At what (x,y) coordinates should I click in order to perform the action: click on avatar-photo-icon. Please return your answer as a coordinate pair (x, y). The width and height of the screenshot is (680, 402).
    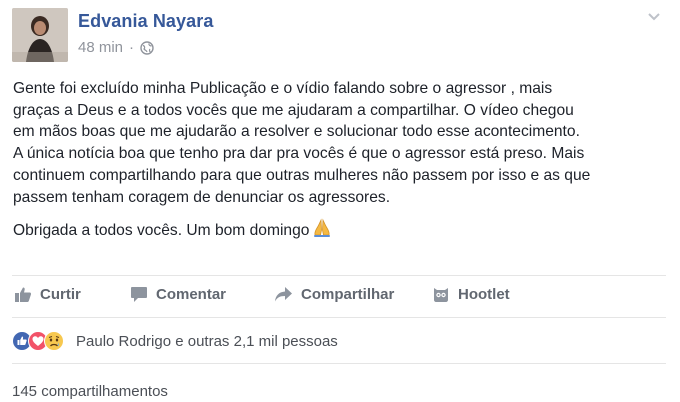
    Looking at the image, I should click on (40, 35).